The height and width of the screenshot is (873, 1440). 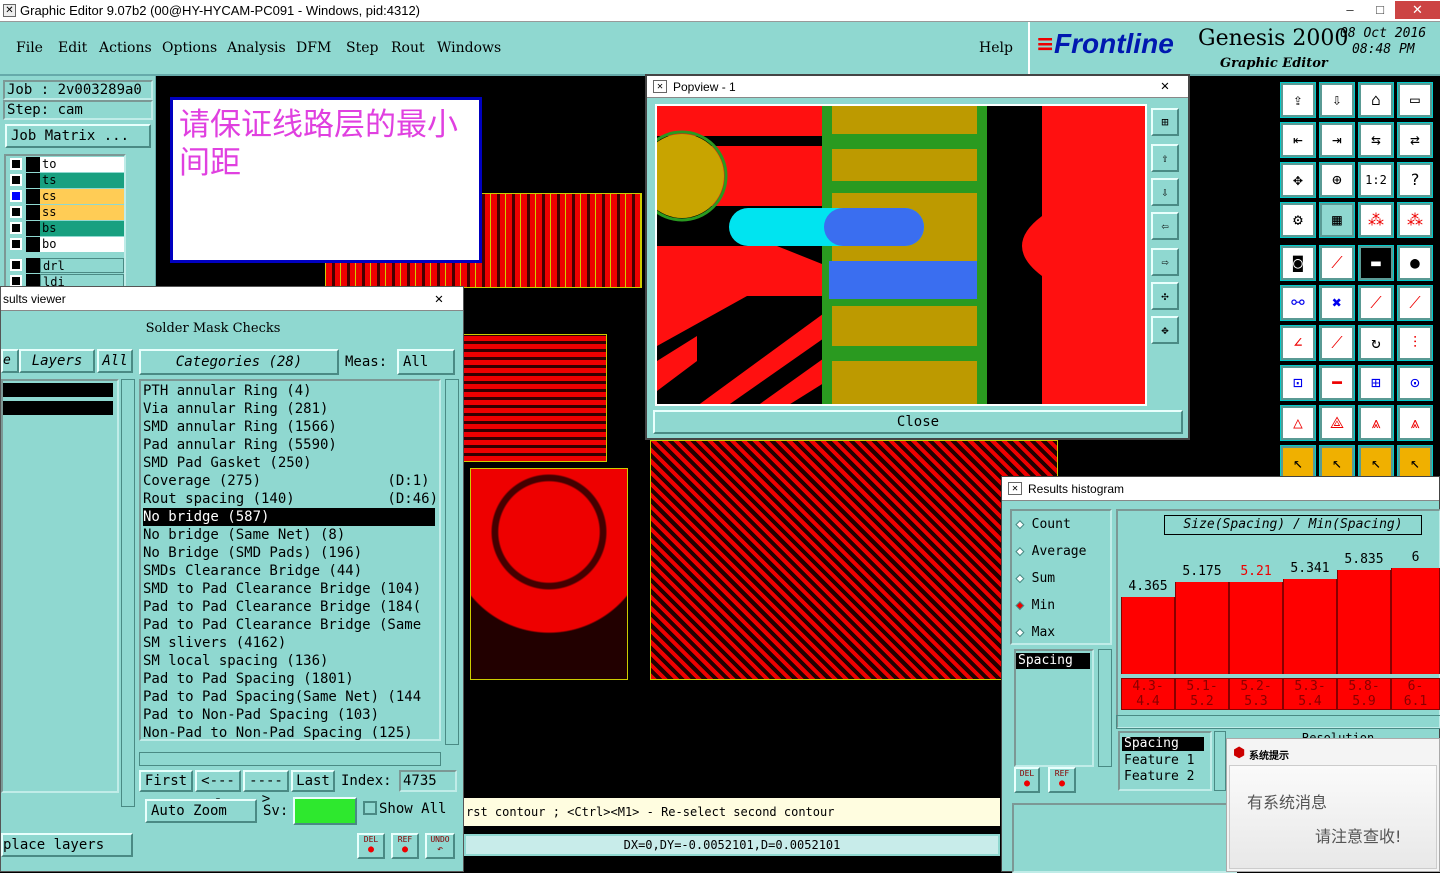 I want to click on connect-icon: ⚯, so click(x=1298, y=303).